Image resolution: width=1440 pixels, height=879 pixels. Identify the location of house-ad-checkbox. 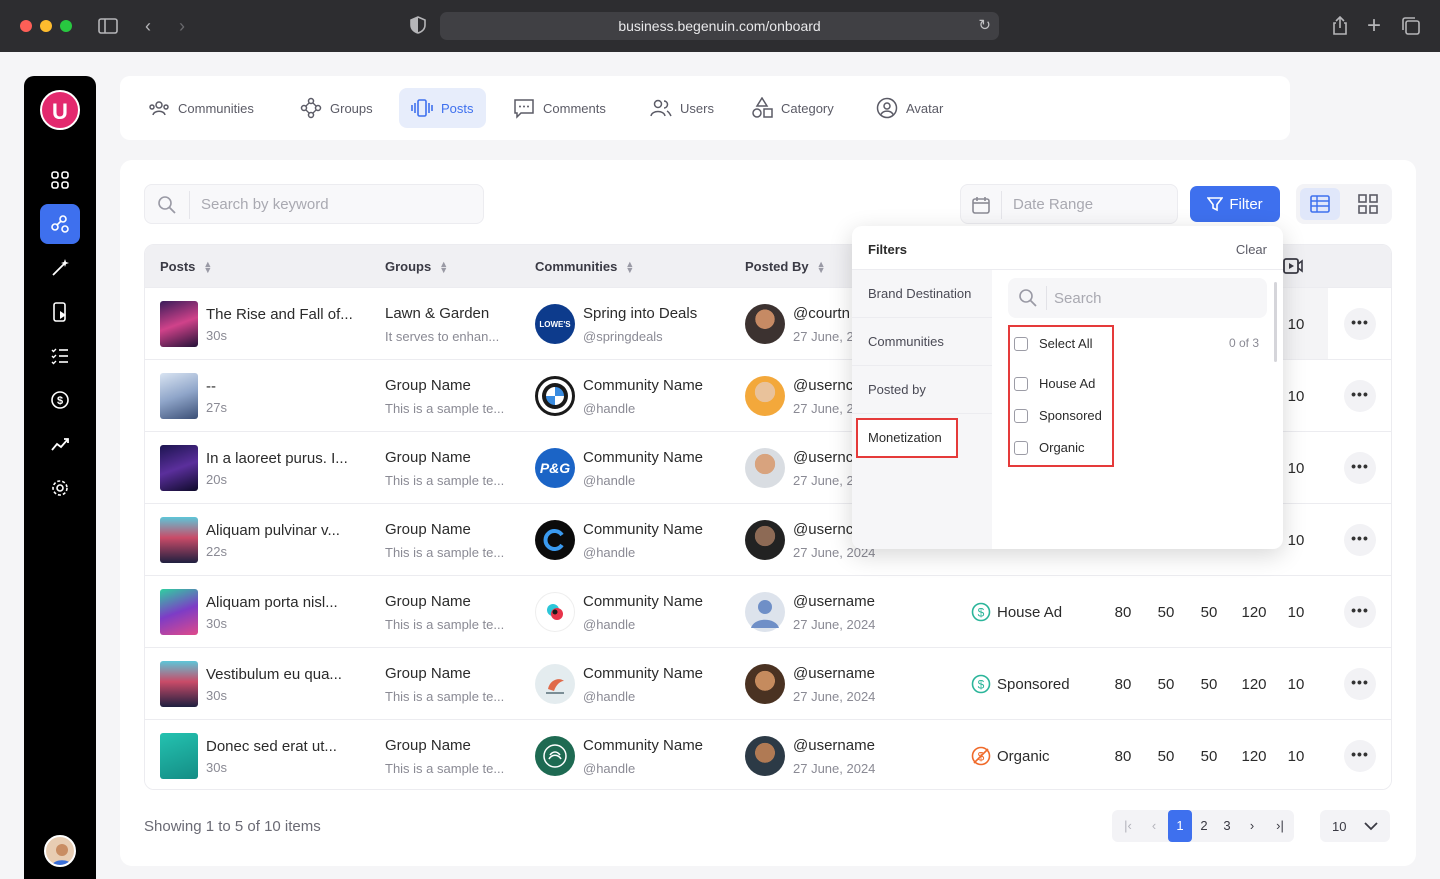
(1021, 383).